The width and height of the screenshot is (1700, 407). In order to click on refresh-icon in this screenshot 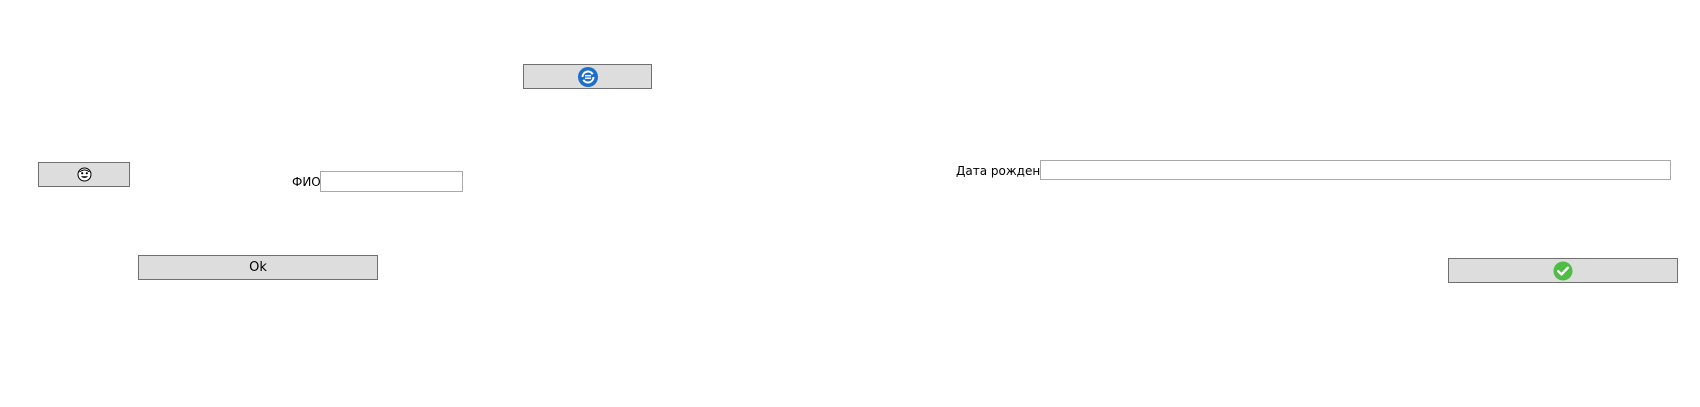, I will do `click(588, 77)`.